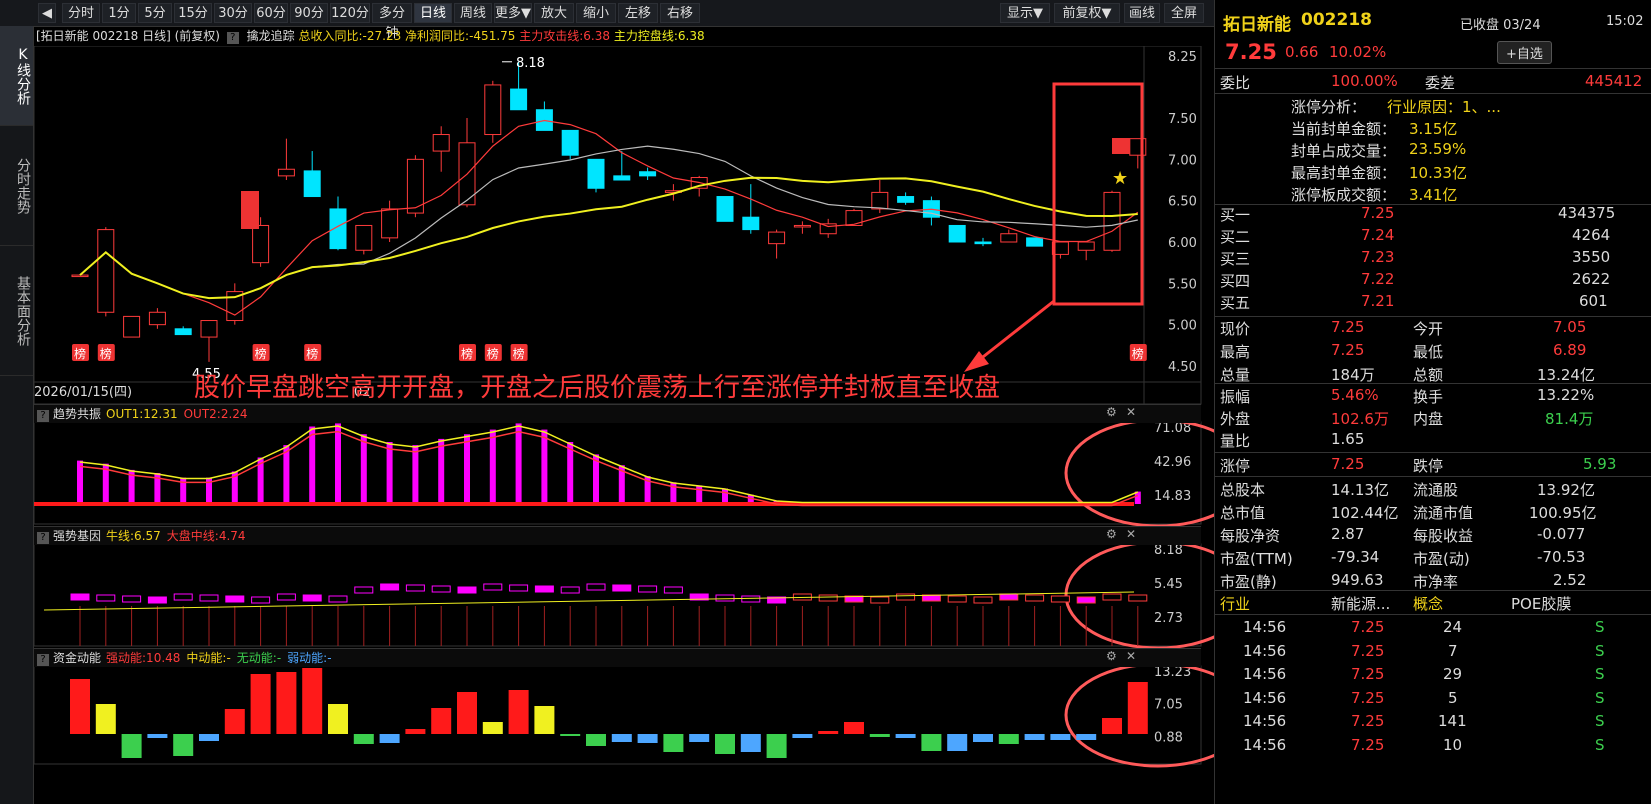 Image resolution: width=1651 pixels, height=804 pixels. Describe the element at coordinates (271, 13) in the screenshot. I see `period-btn-5: 60分` at that location.